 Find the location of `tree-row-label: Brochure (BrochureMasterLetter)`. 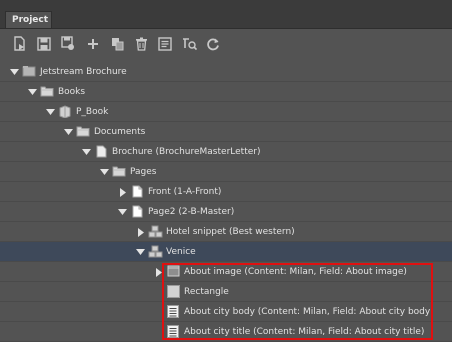

tree-row-label: Brochure (BrochureMasterLetter) is located at coordinates (186, 152).